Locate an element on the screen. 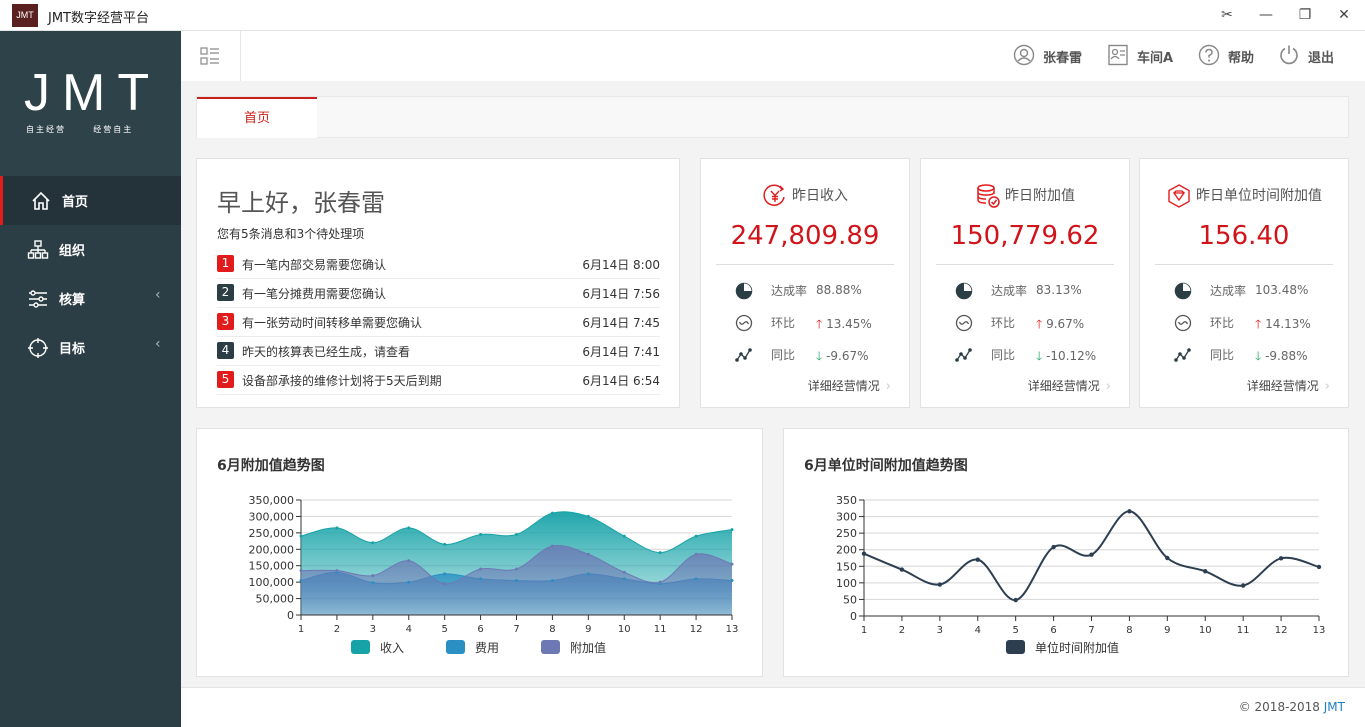  task-item: 3 有一张劳动时间转移单需要您确认 6月14日 7:45 is located at coordinates (438, 322).